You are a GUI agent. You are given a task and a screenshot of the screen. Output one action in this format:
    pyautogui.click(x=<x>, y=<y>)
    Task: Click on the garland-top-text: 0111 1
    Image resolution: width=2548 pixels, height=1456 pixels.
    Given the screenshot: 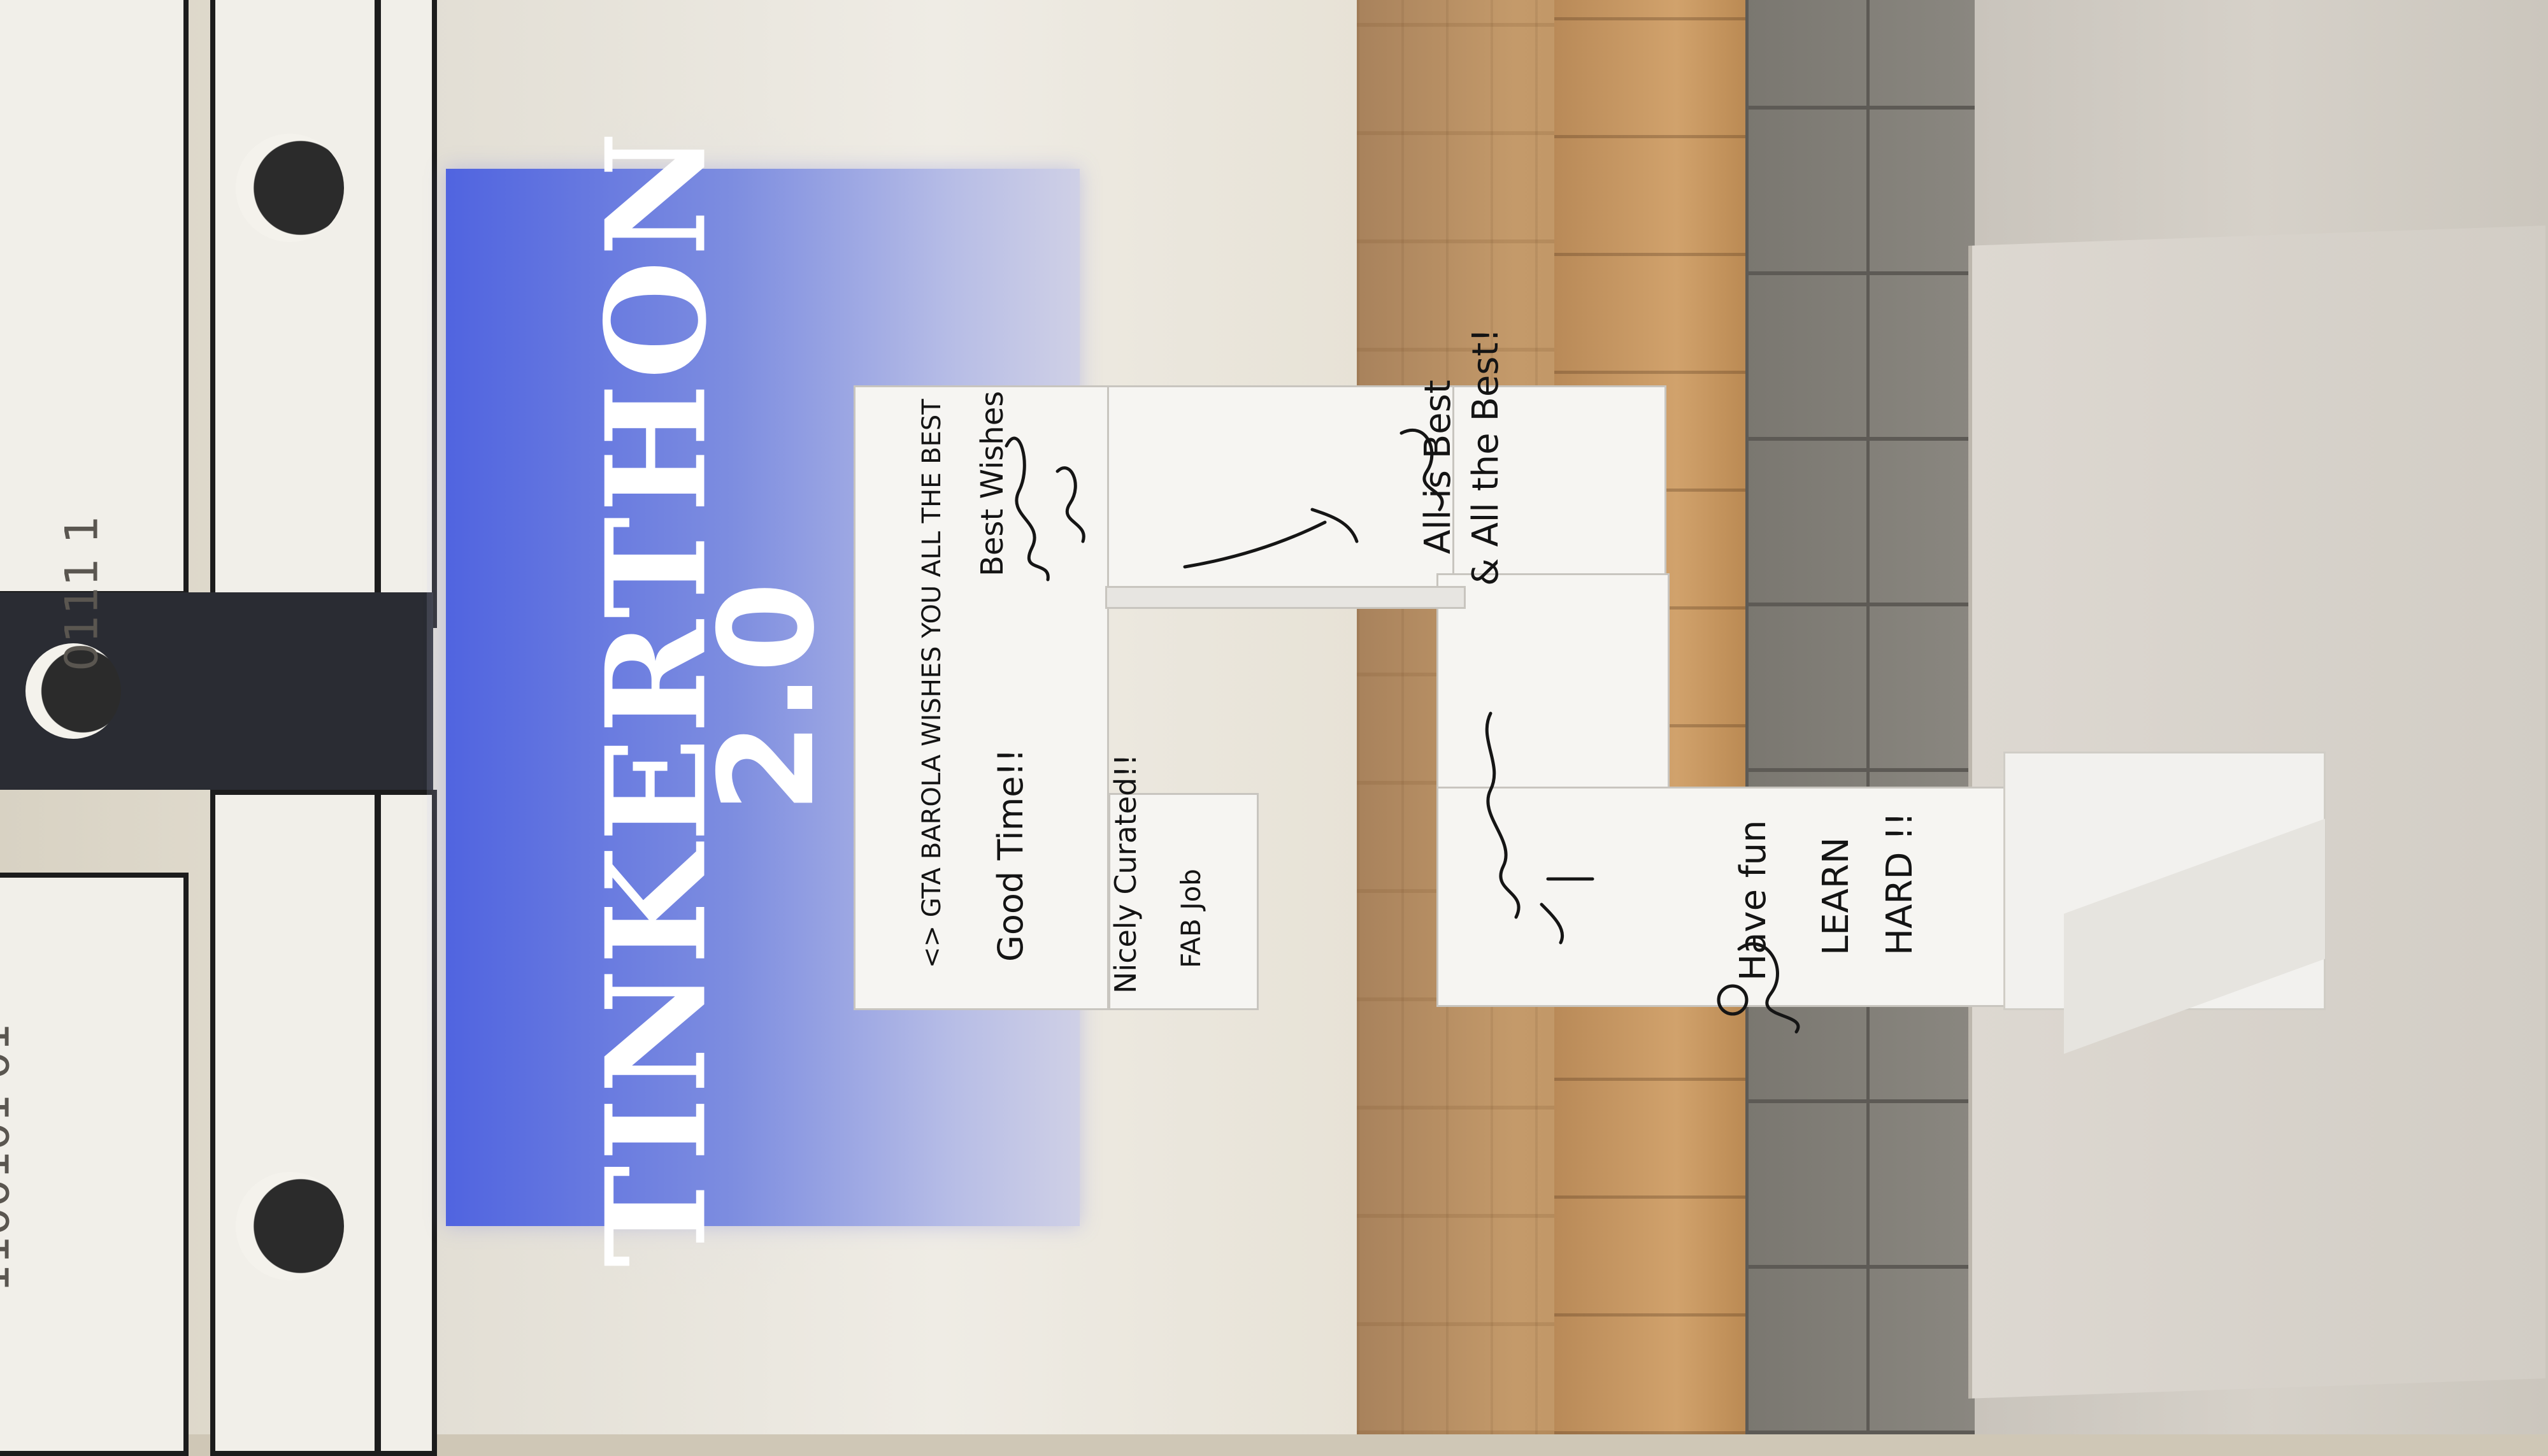 What is the action you would take?
    pyautogui.click(x=81, y=593)
    